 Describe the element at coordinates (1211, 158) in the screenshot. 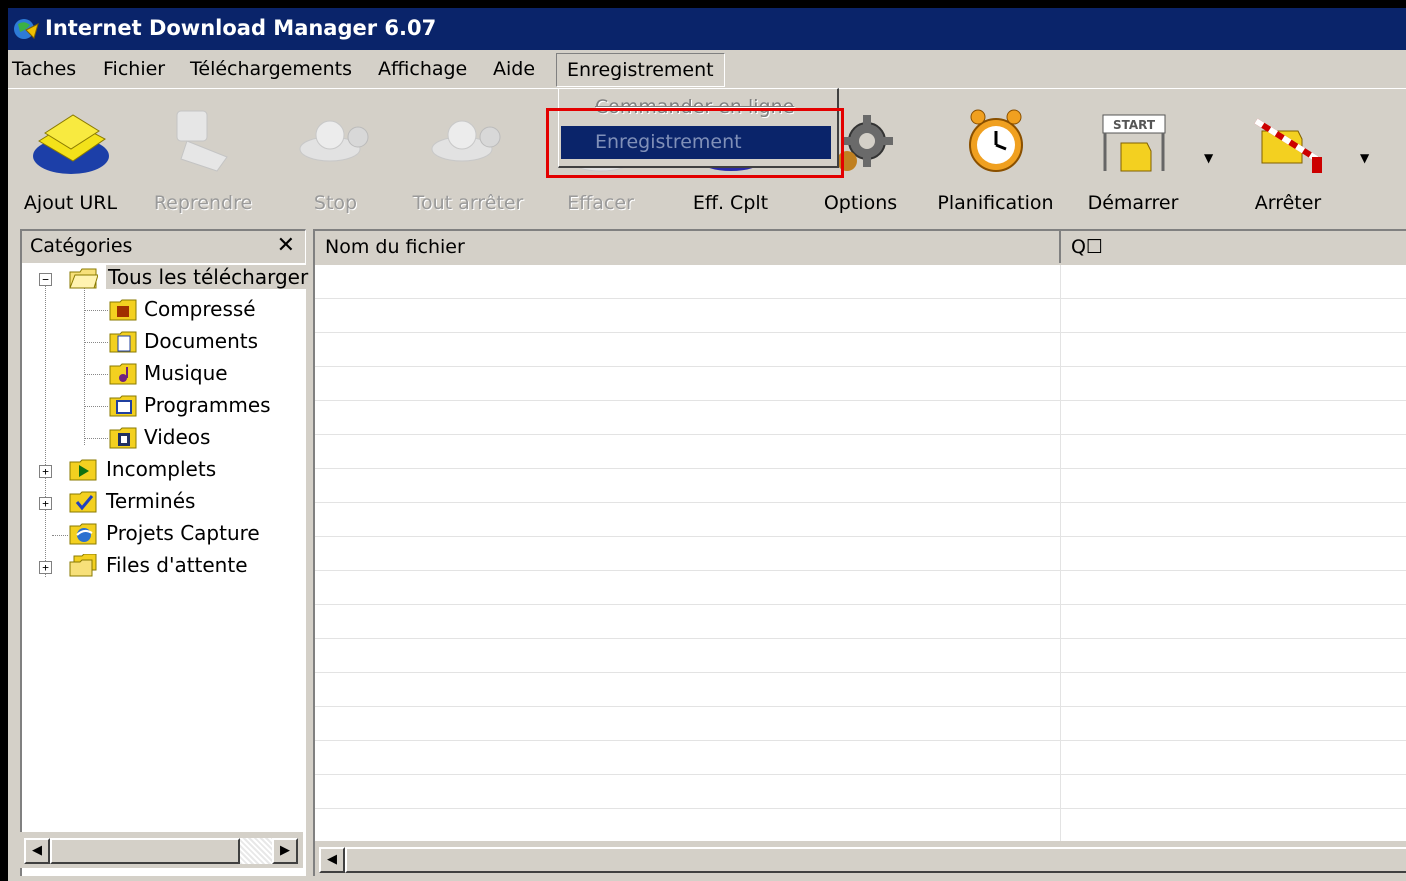

I see `start-queue-dropdown-icon: ▼` at that location.